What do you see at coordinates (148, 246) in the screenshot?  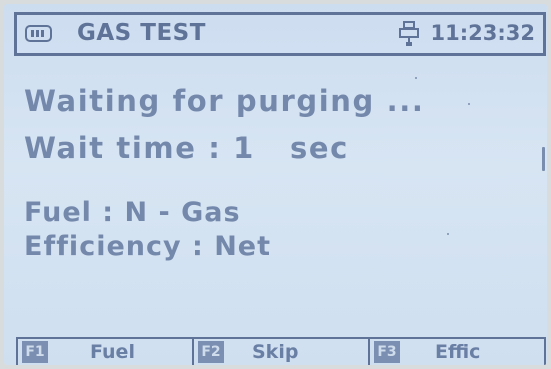 I see `efficiency-info-text: Efficiency : Net` at bounding box center [148, 246].